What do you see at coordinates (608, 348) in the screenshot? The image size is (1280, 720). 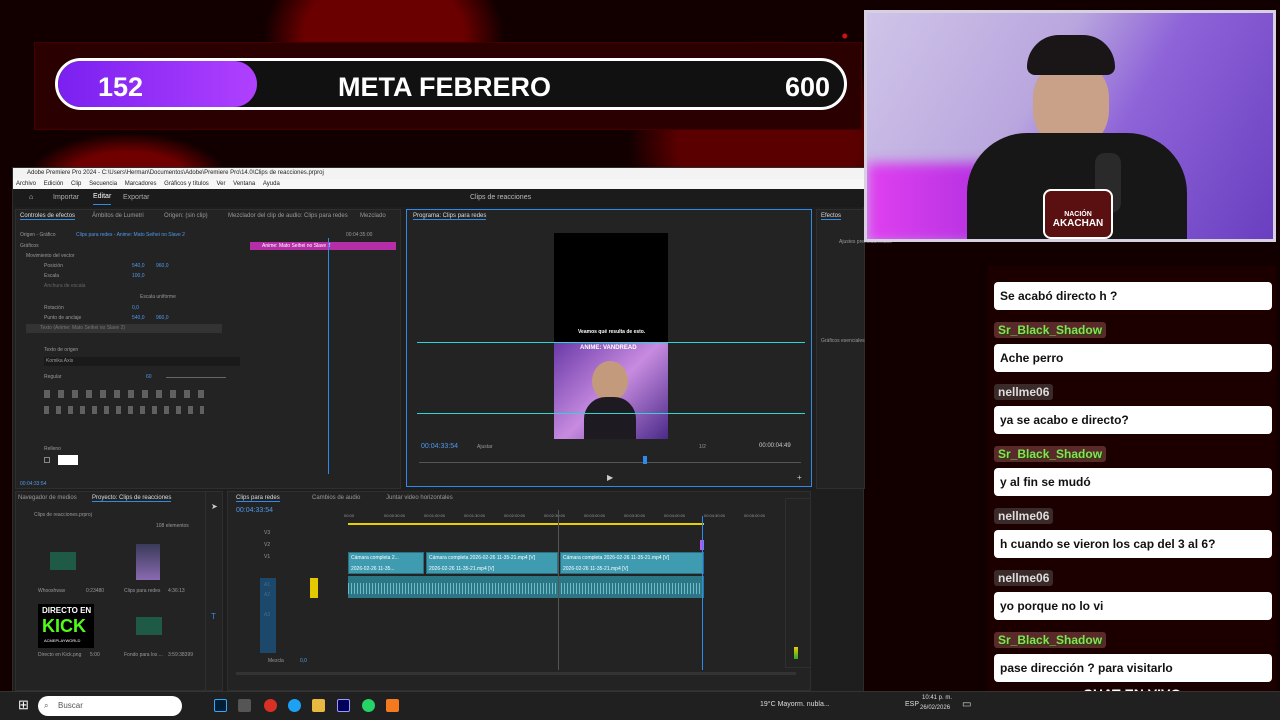 I see `overlay-text: ANIME: VANDREAD` at bounding box center [608, 348].